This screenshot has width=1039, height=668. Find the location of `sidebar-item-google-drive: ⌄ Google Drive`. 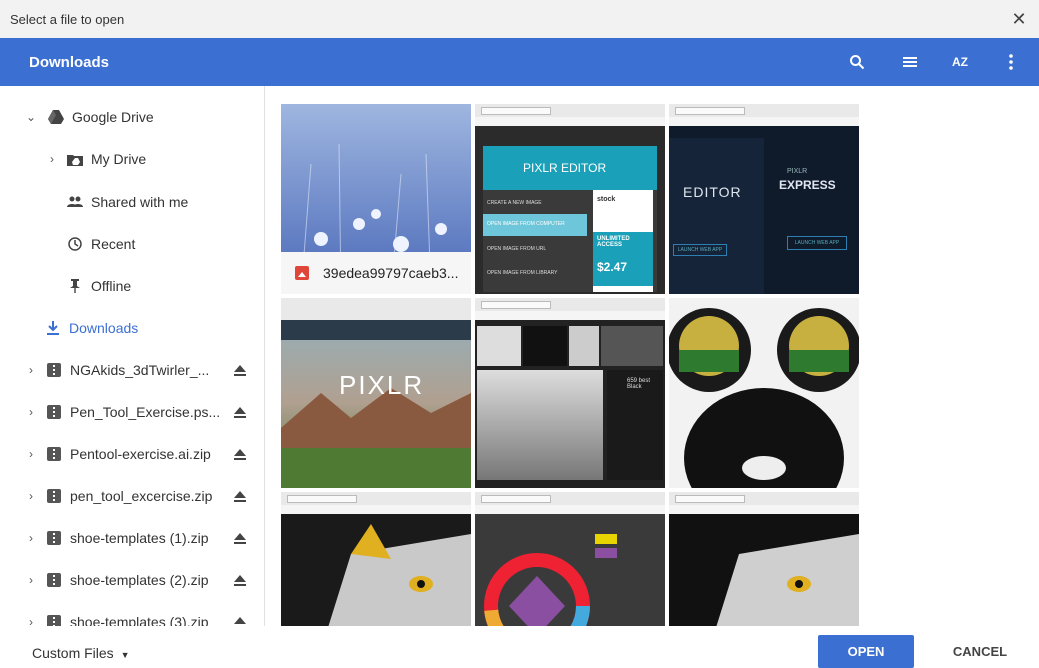

sidebar-item-google-drive: ⌄ Google Drive is located at coordinates (90, 117).